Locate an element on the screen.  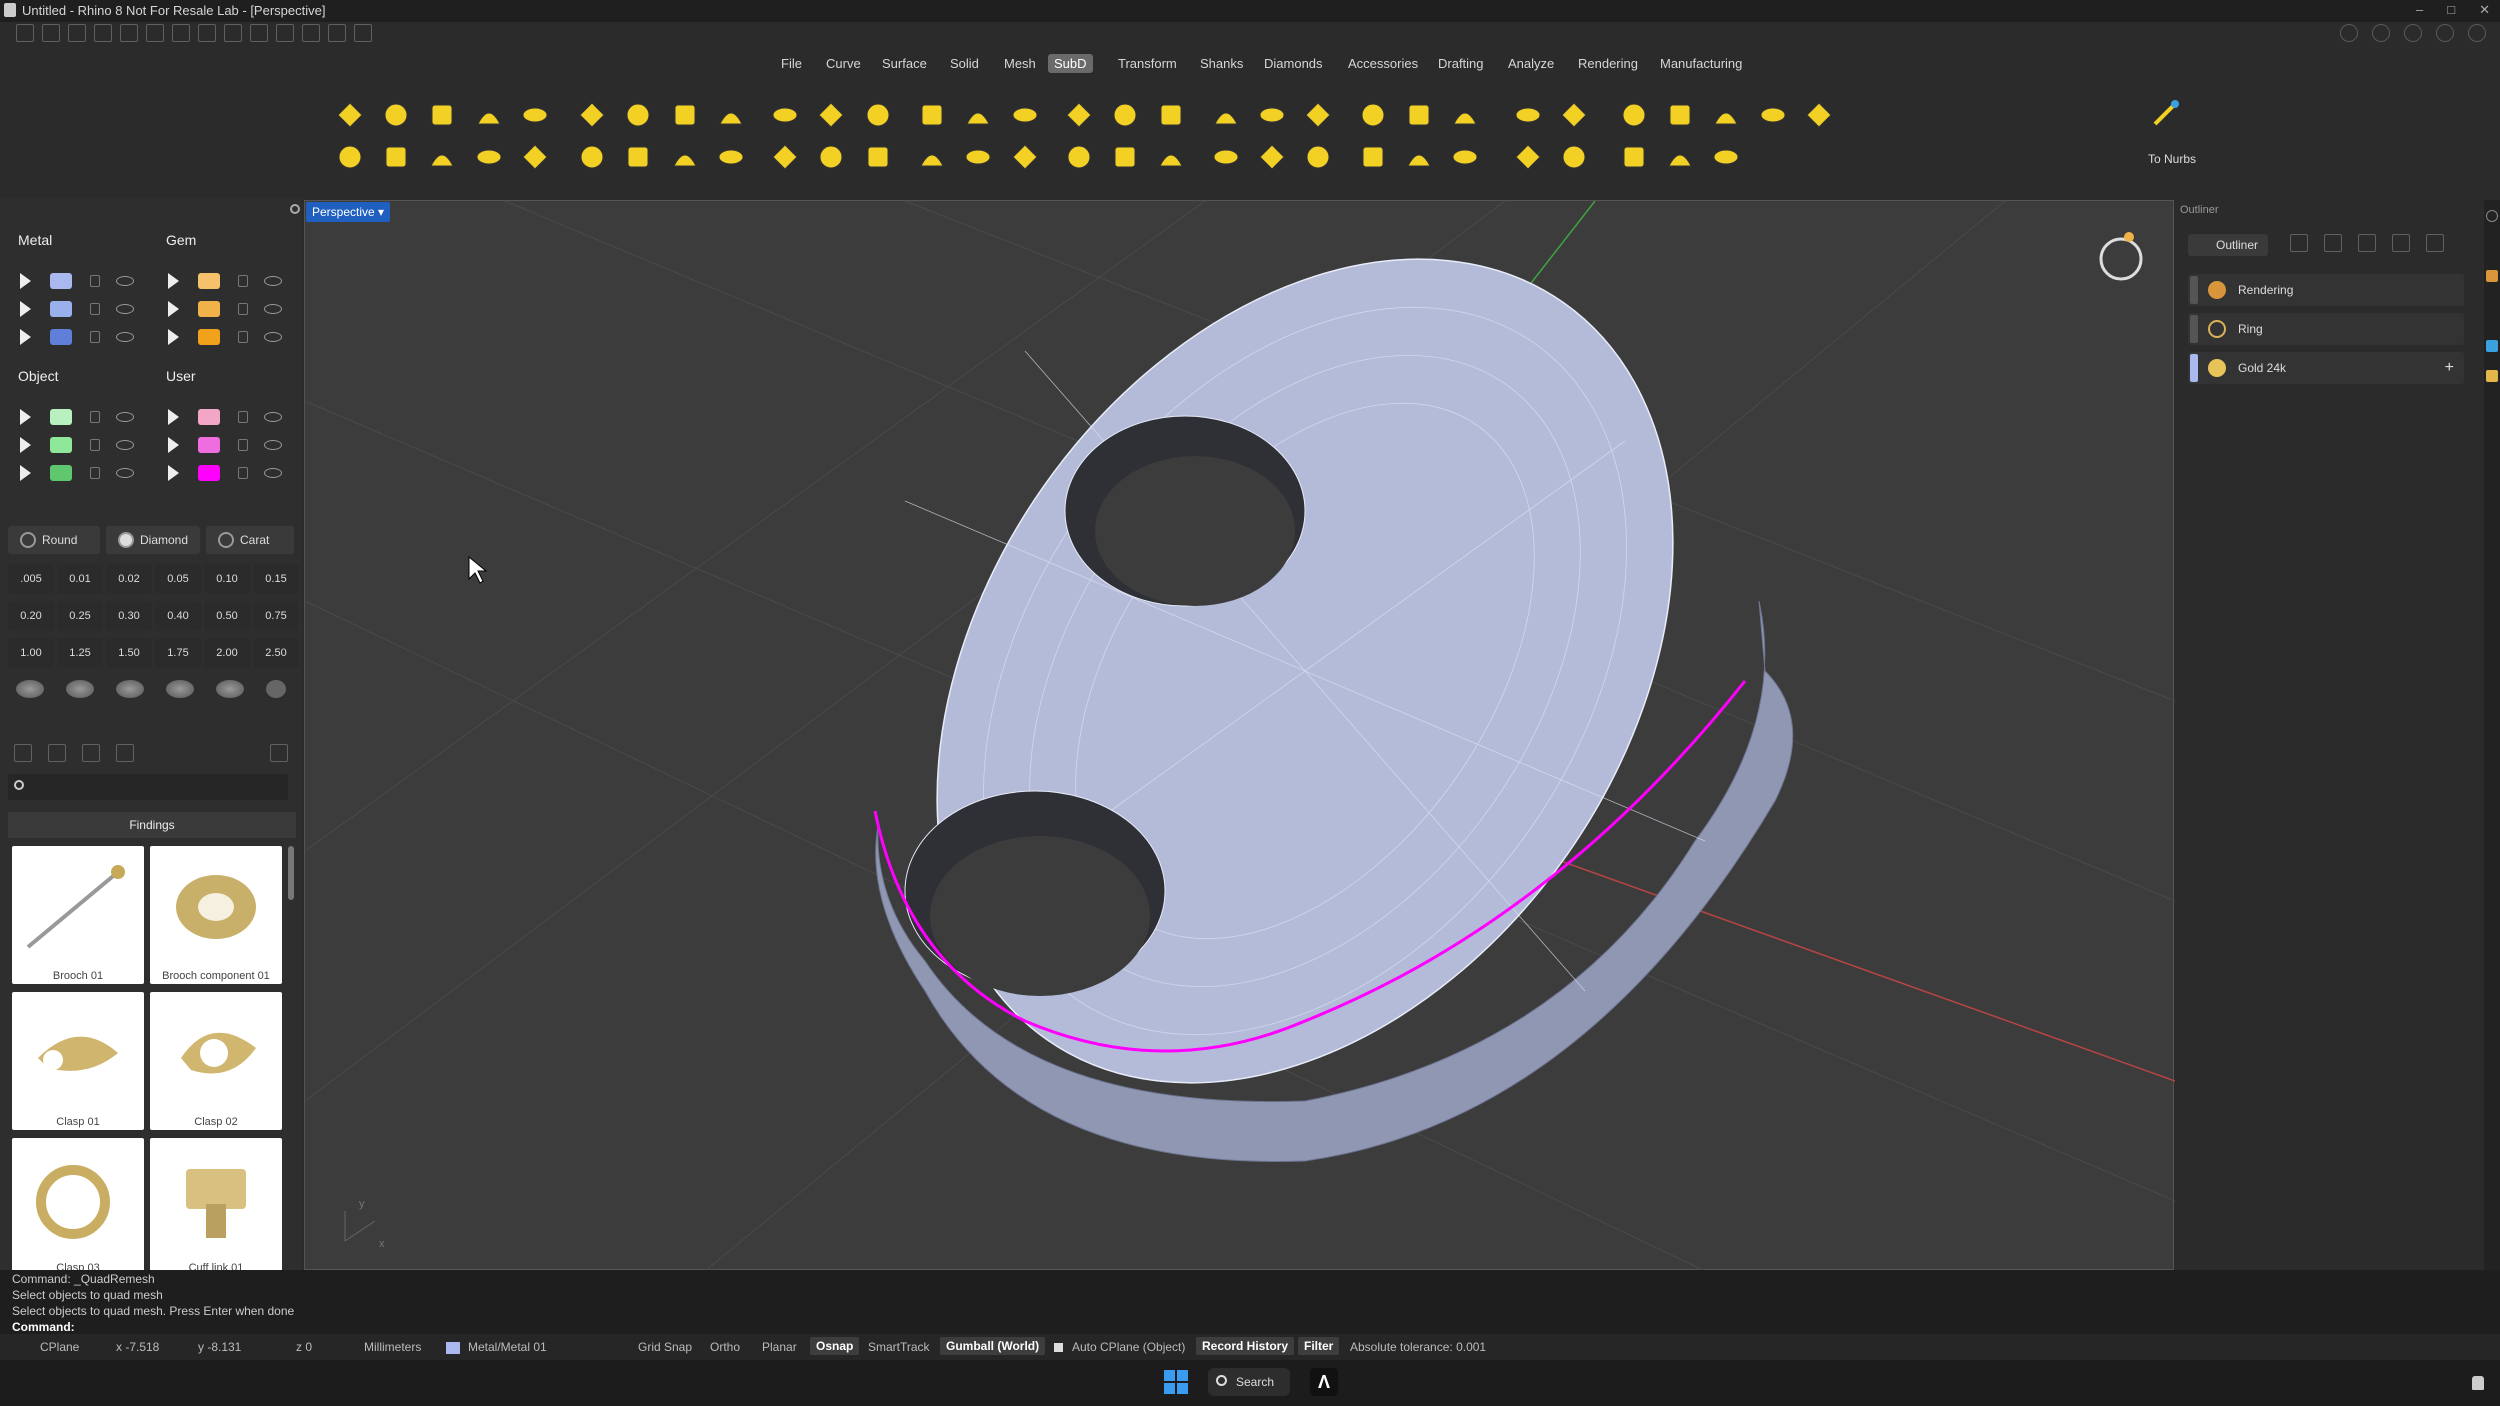
ring-icon is located at coordinates (2121, 259).